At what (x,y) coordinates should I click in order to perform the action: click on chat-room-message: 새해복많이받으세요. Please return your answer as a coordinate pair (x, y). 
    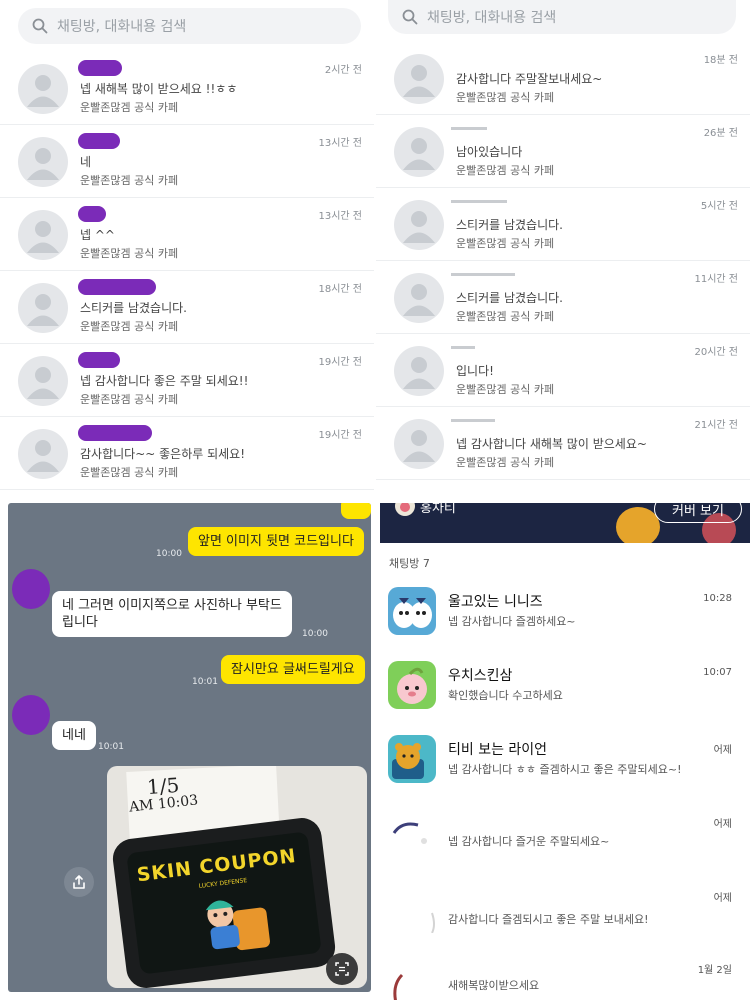
    Looking at the image, I should click on (494, 985).